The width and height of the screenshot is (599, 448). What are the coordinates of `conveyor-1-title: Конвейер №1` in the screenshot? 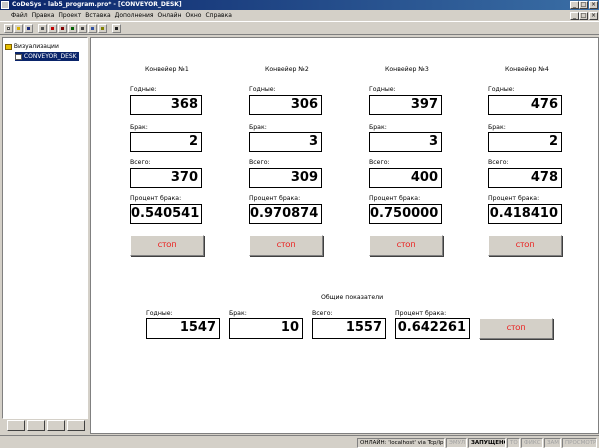 It's located at (167, 69).